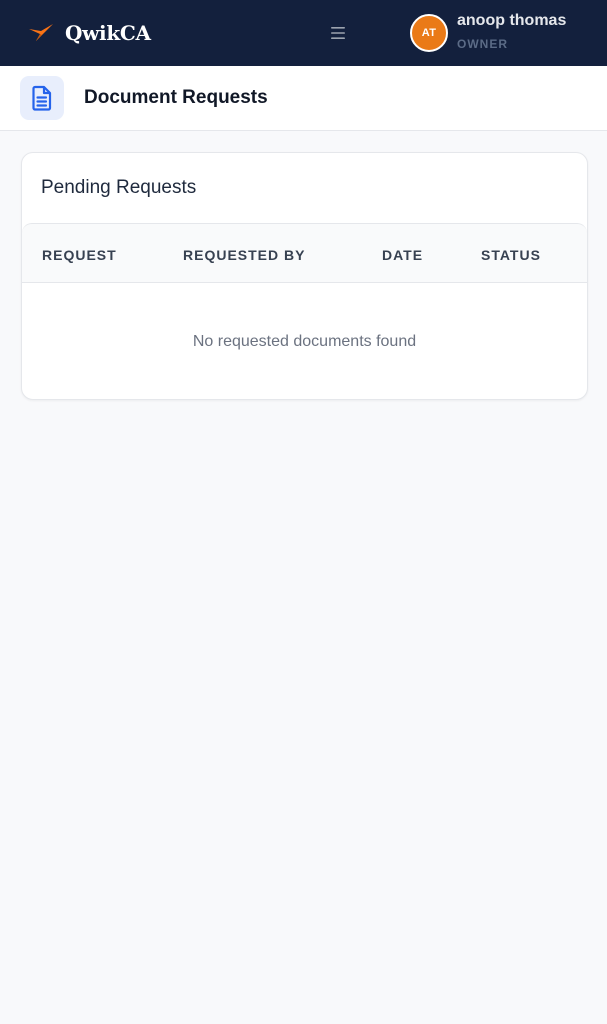 The width and height of the screenshot is (607, 1024). What do you see at coordinates (41, 33) in the screenshot?
I see `bird-logo-icon` at bounding box center [41, 33].